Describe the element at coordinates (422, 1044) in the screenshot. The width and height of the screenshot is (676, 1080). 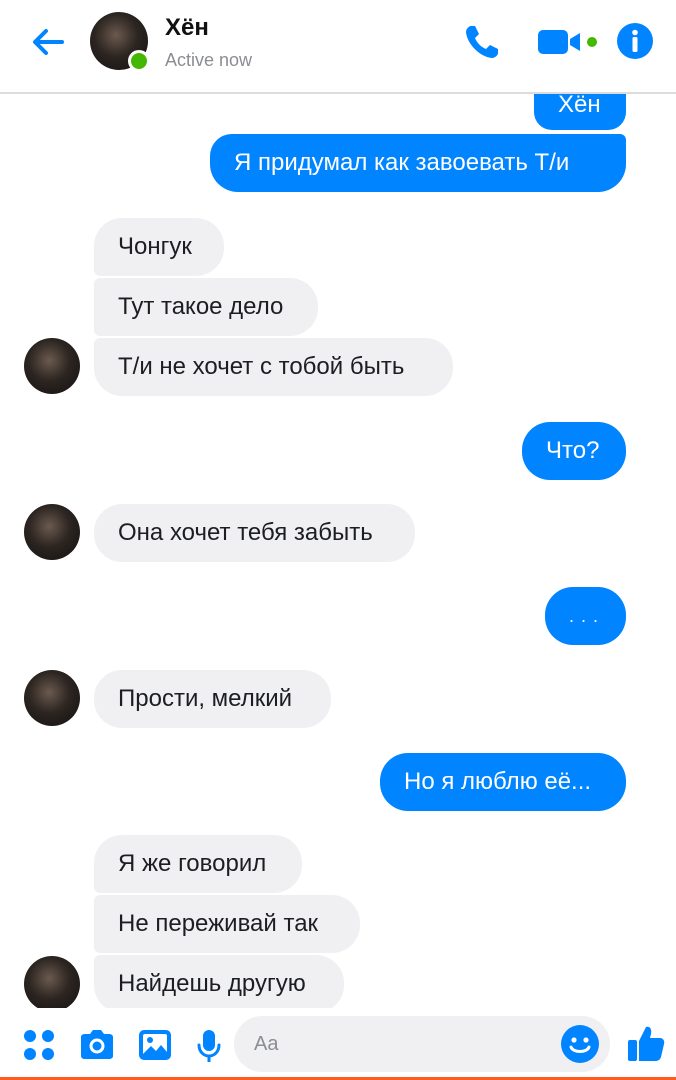
I see `message-input: Aa` at that location.